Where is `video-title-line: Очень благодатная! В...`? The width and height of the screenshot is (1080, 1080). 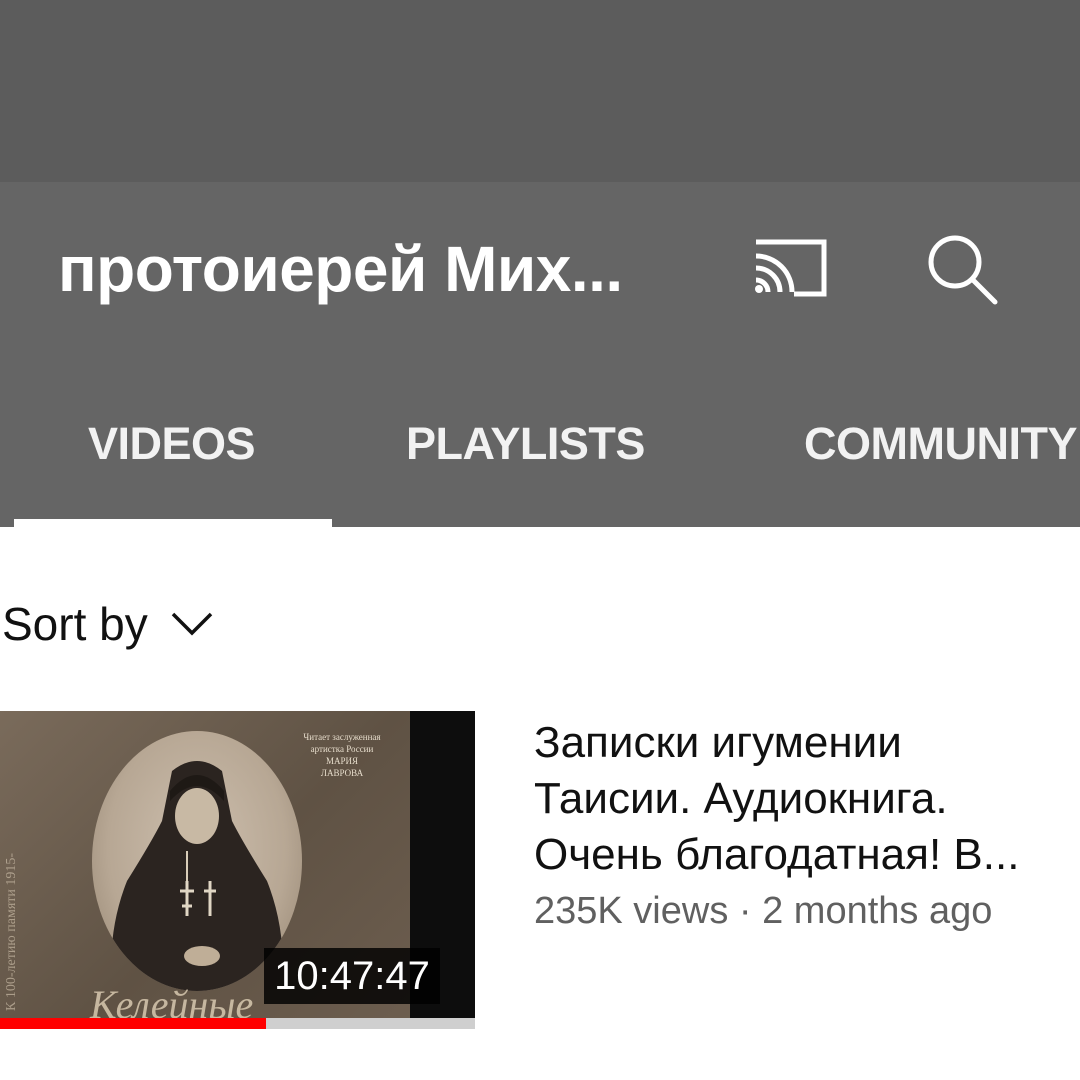
video-title-line: Очень благодатная! В... is located at coordinates (777, 854).